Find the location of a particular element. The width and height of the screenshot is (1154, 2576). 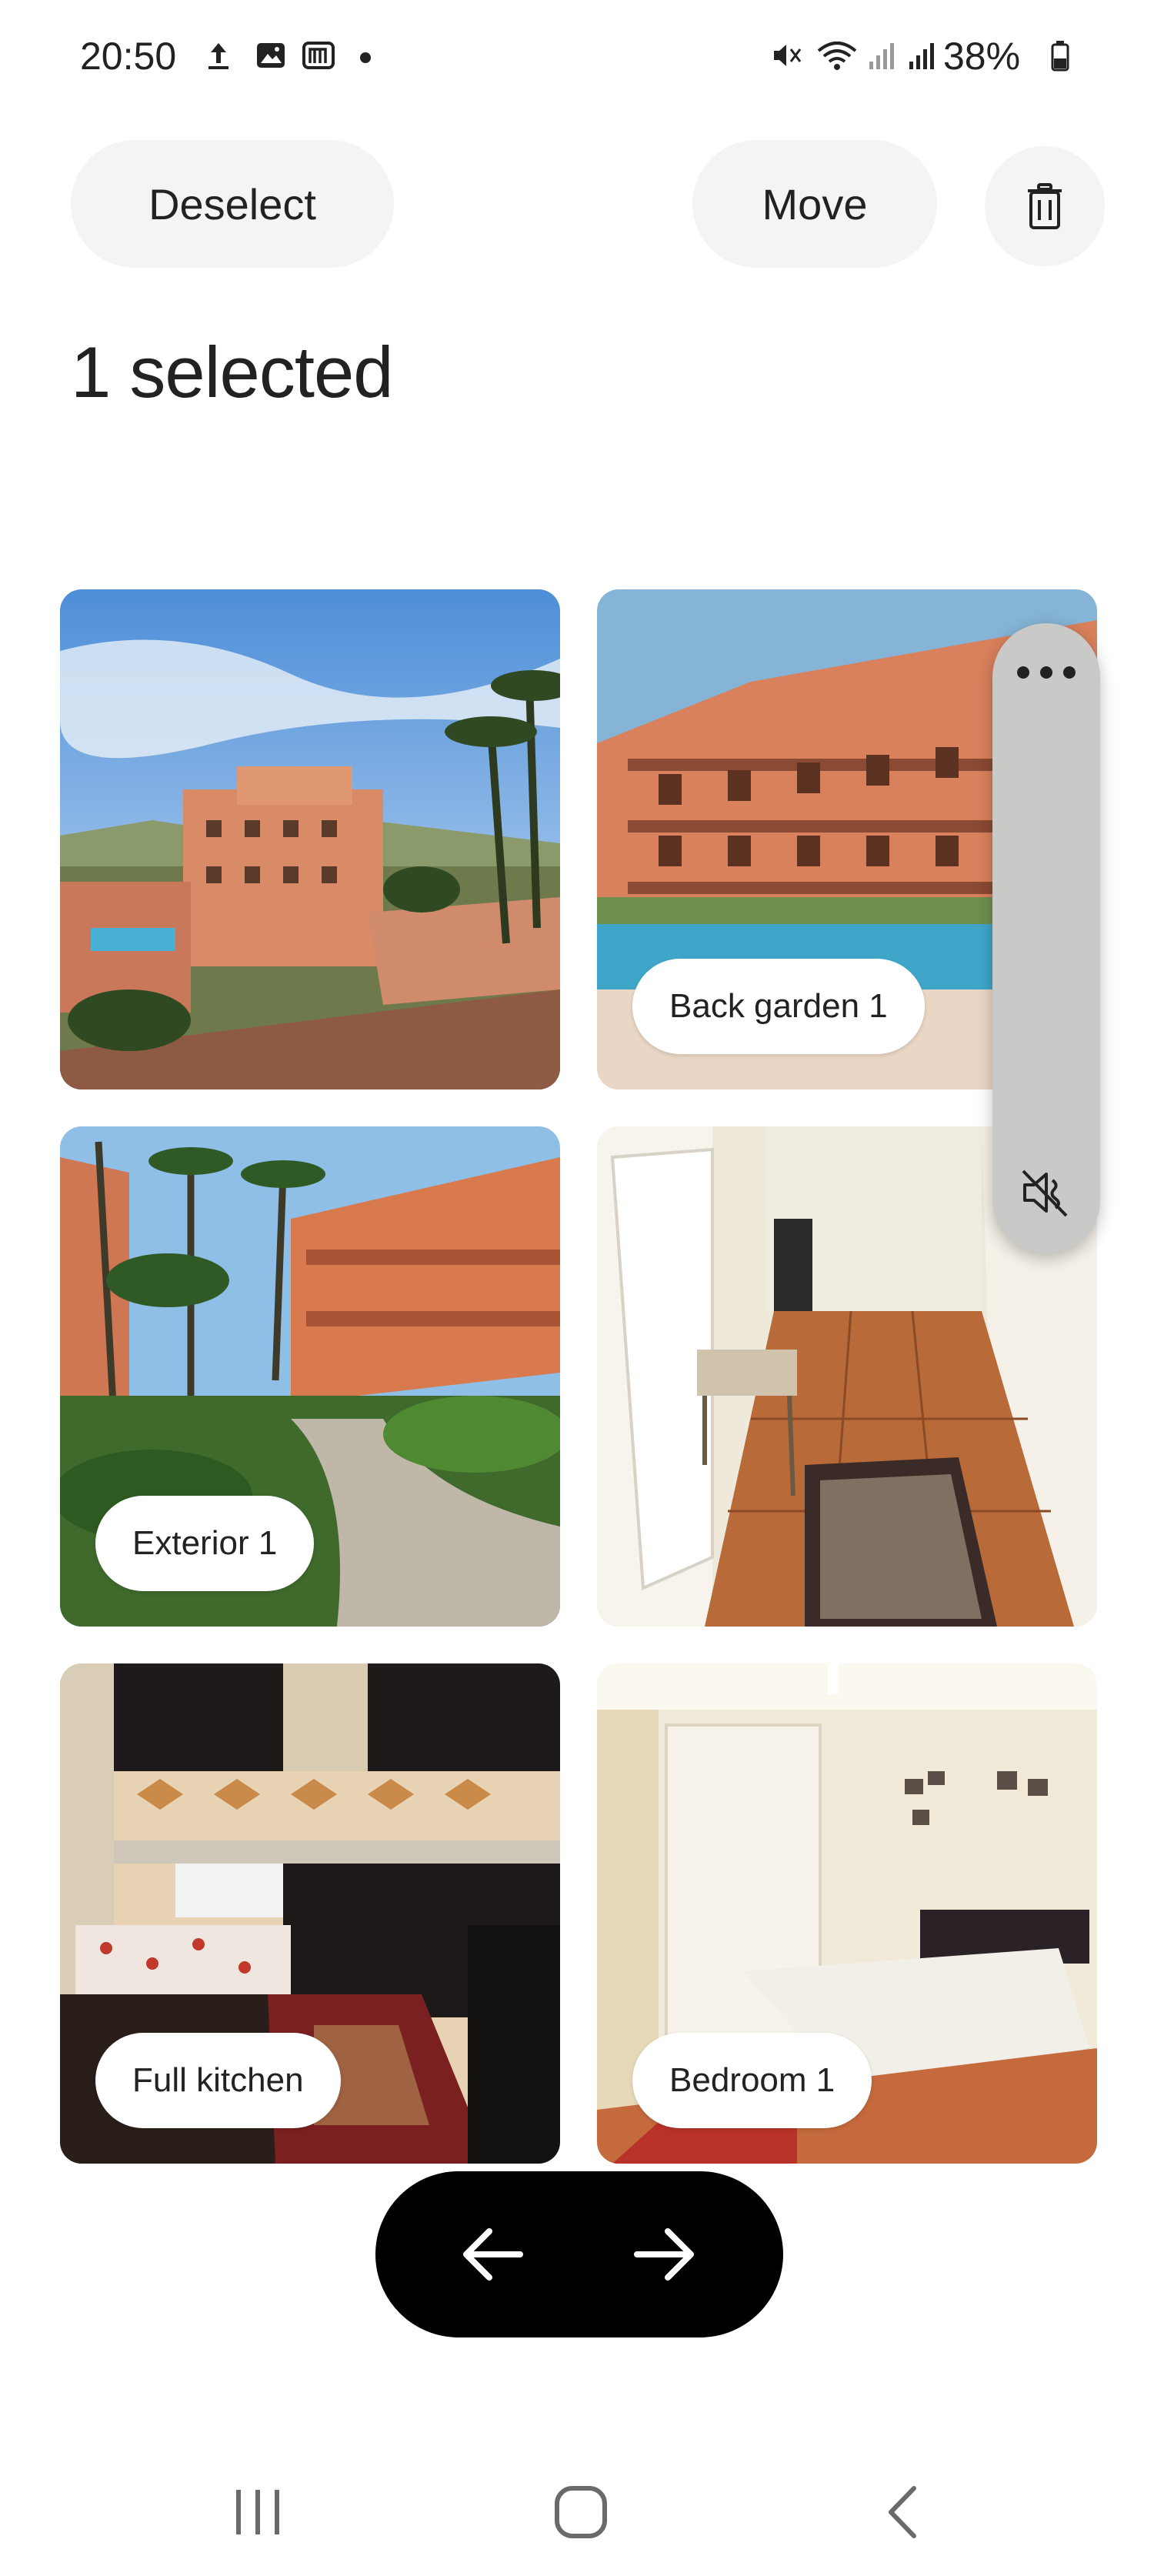

photo-caption: Back garden 1 is located at coordinates (778, 1007).